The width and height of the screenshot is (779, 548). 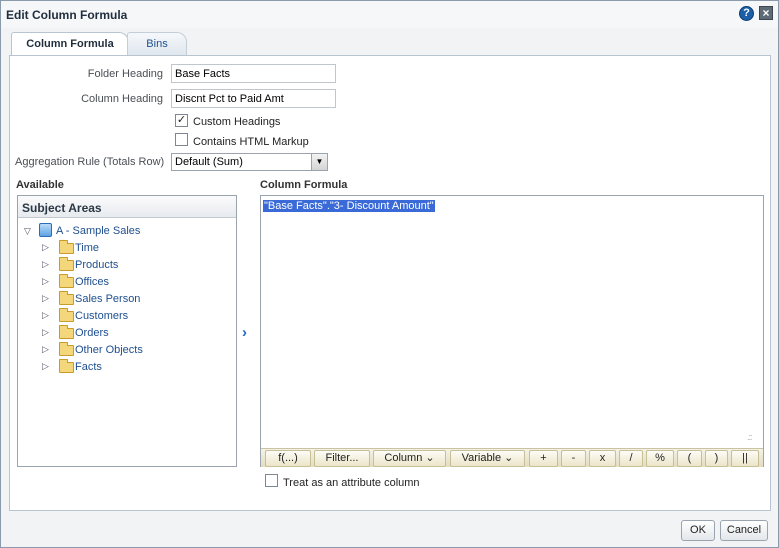 What do you see at coordinates (716, 458) in the screenshot?
I see `close-paren-button: )` at bounding box center [716, 458].